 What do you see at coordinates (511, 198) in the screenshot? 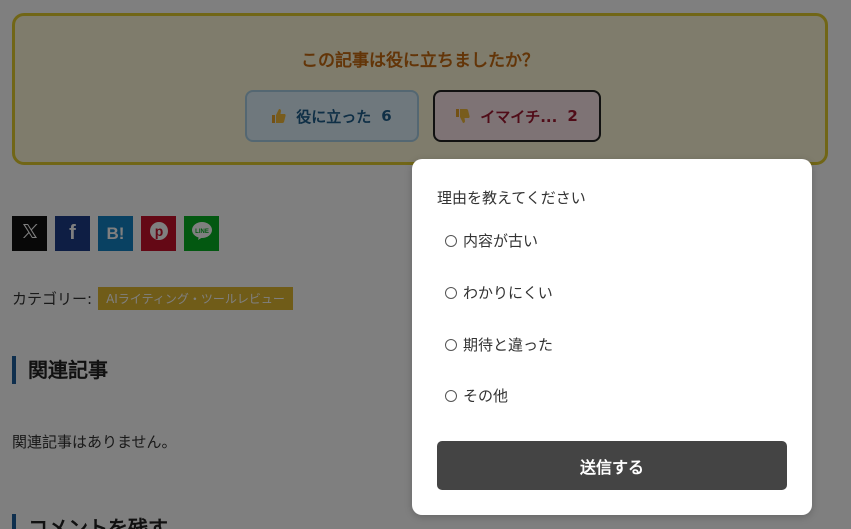
I see `popup-title: 理由を教えてください` at bounding box center [511, 198].